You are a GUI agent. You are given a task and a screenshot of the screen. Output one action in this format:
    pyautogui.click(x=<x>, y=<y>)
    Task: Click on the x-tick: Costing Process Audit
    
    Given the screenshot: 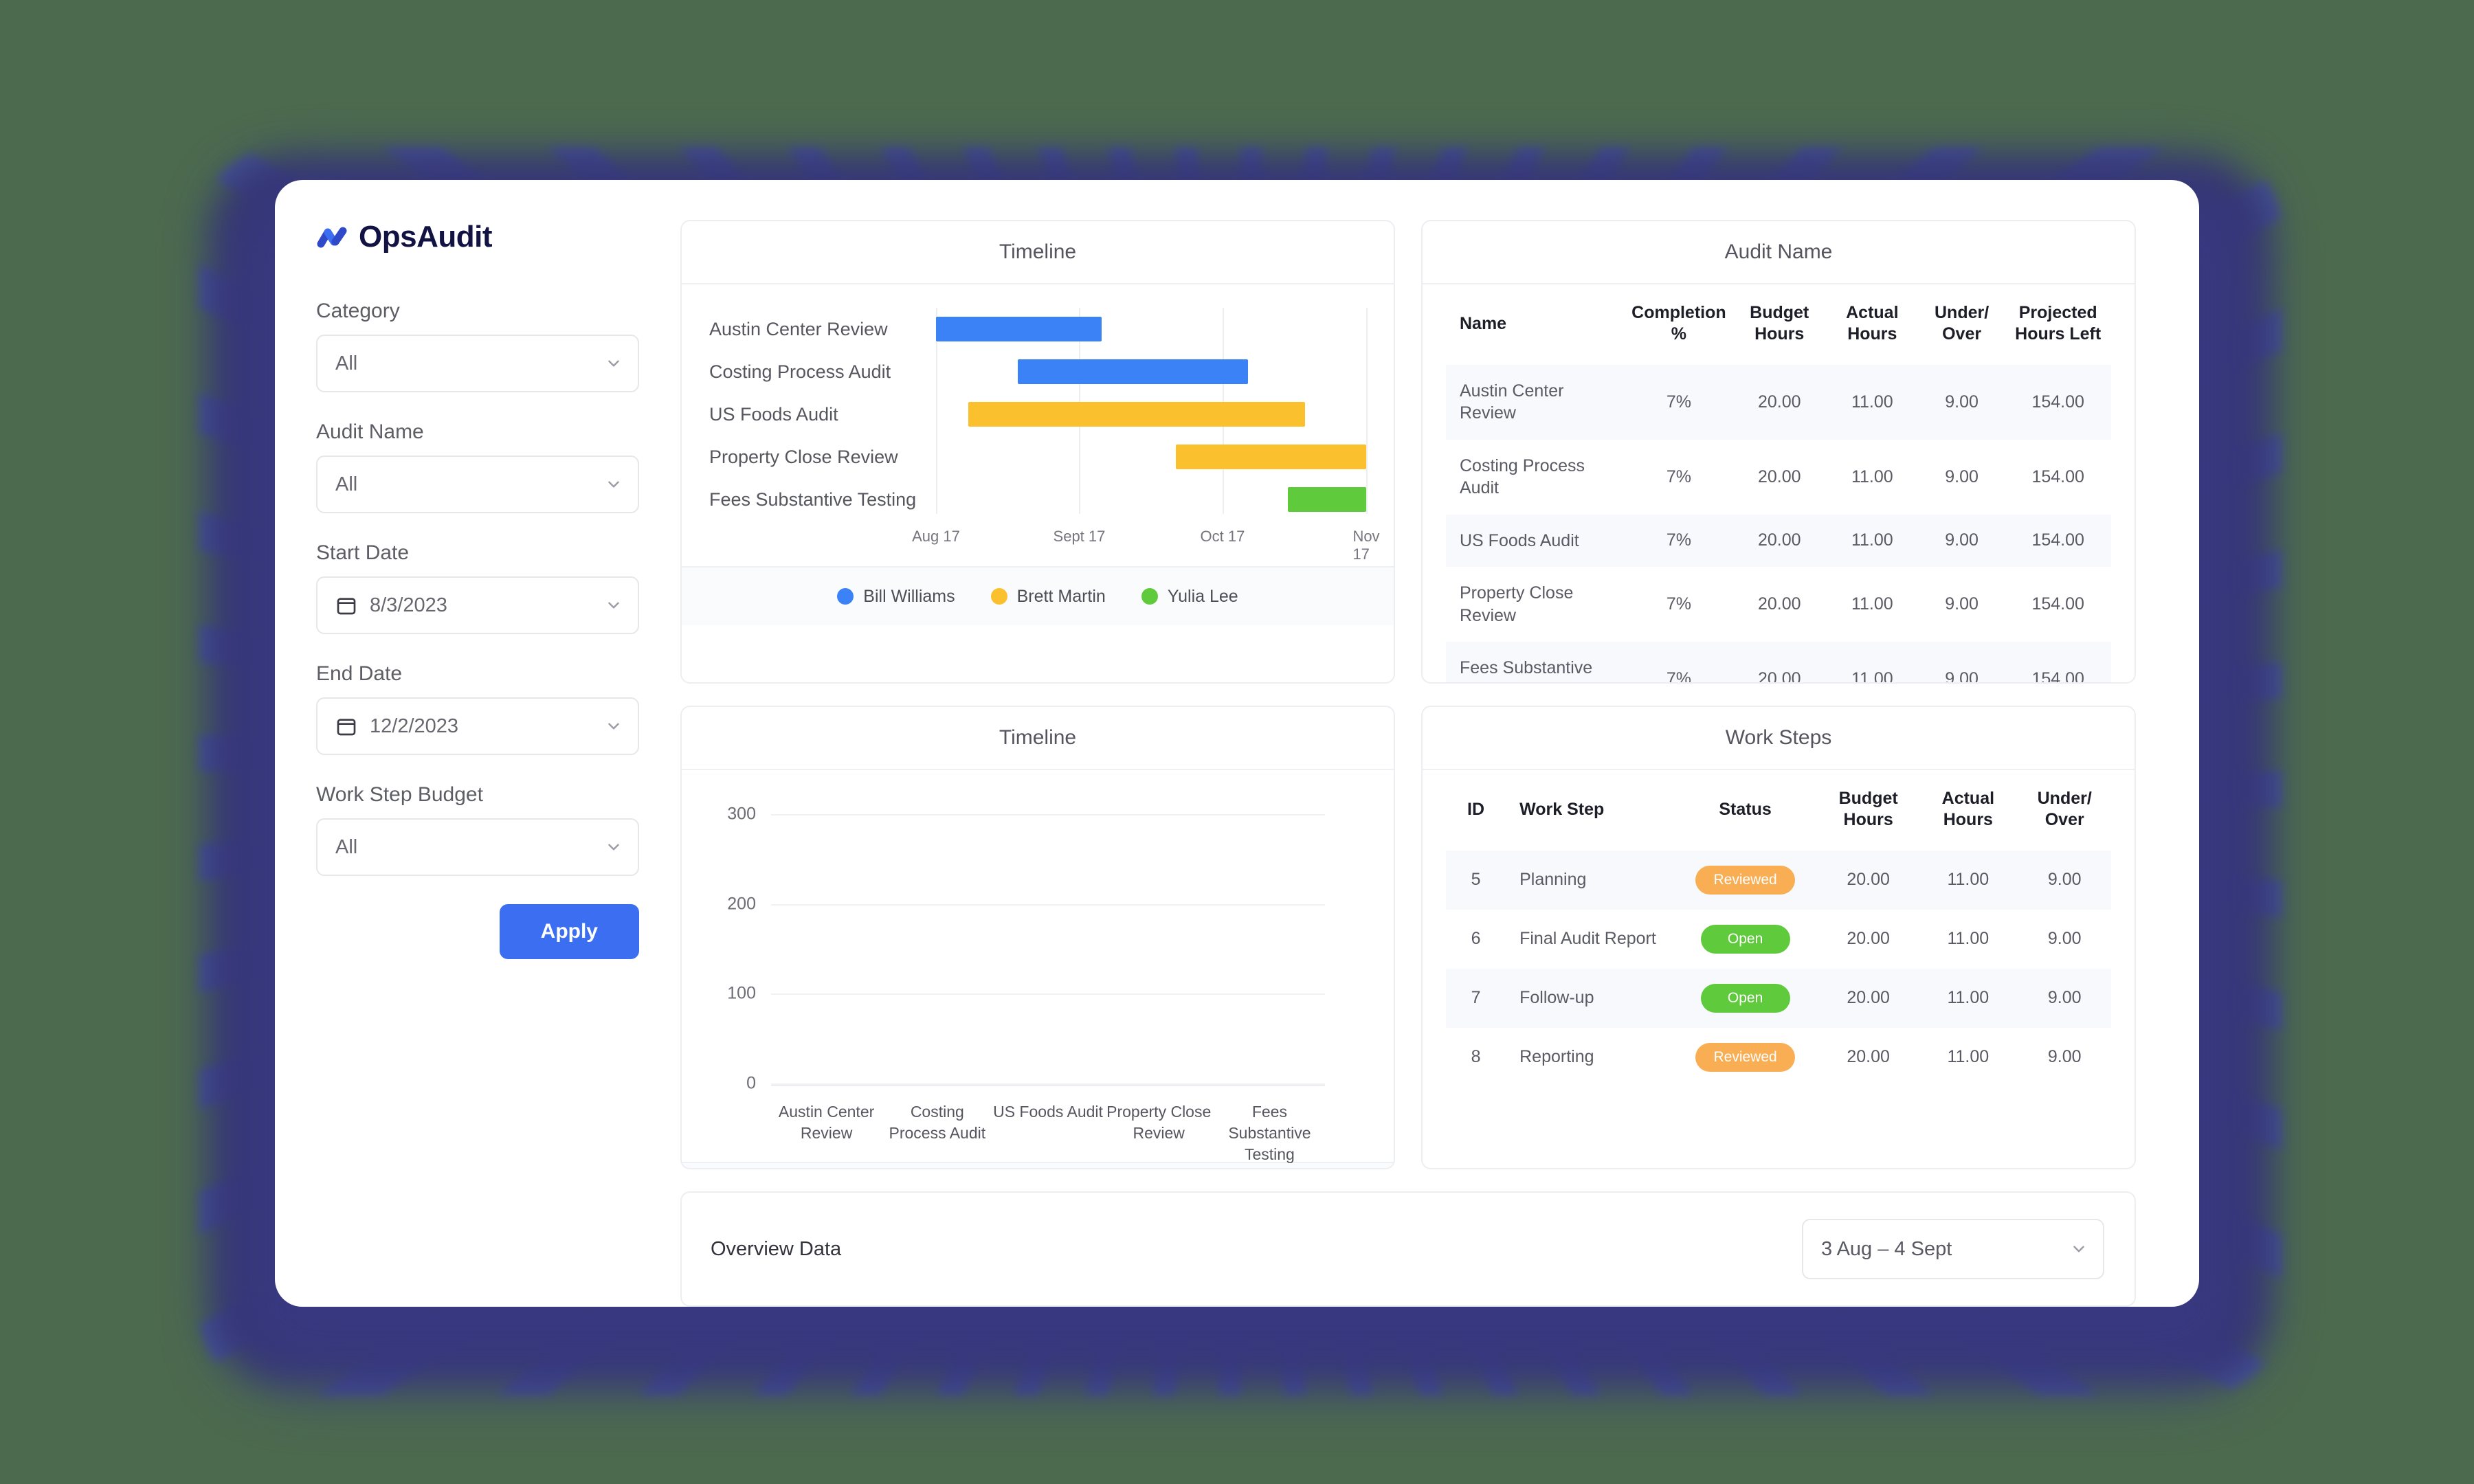 What is the action you would take?
    pyautogui.click(x=937, y=1123)
    